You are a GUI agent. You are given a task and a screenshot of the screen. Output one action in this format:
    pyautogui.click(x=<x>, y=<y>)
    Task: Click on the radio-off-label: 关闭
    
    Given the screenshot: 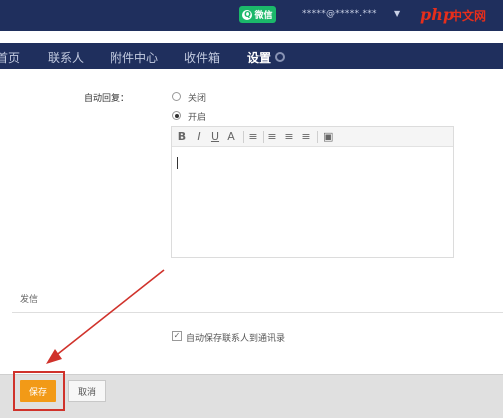 What is the action you would take?
    pyautogui.click(x=197, y=99)
    